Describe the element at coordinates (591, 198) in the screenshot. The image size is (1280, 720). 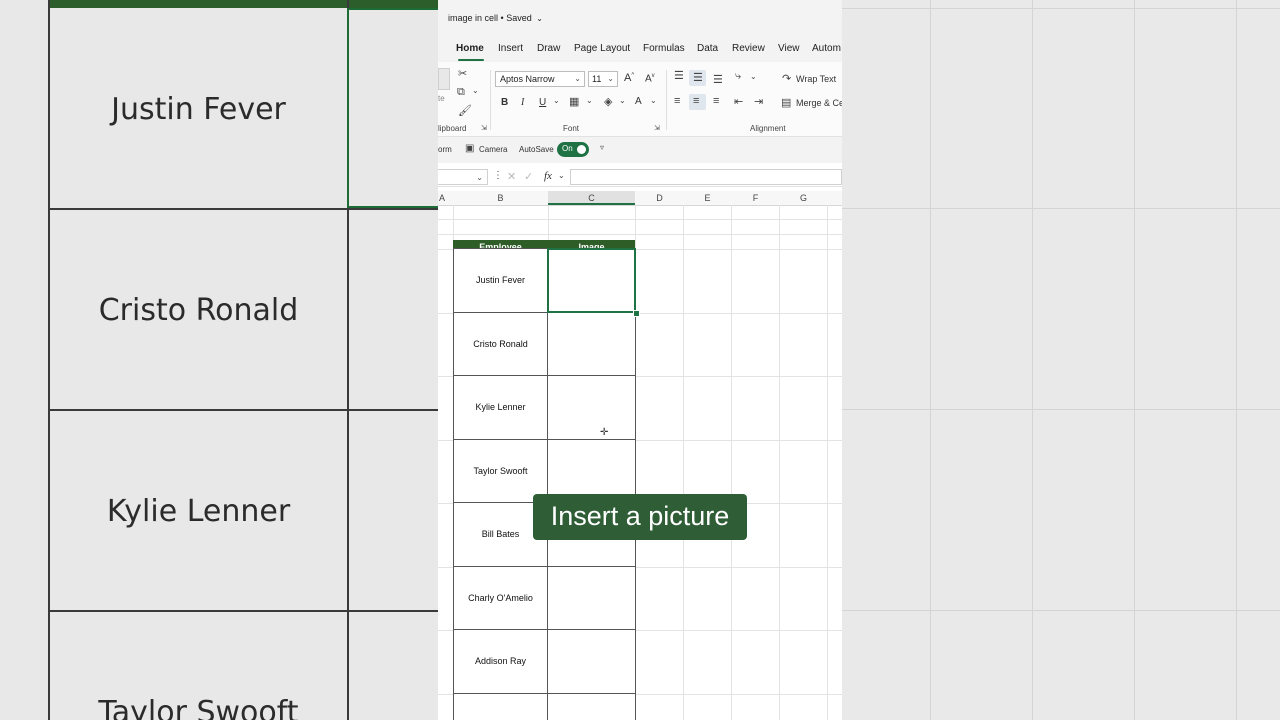
I see `column-header-c: C` at that location.